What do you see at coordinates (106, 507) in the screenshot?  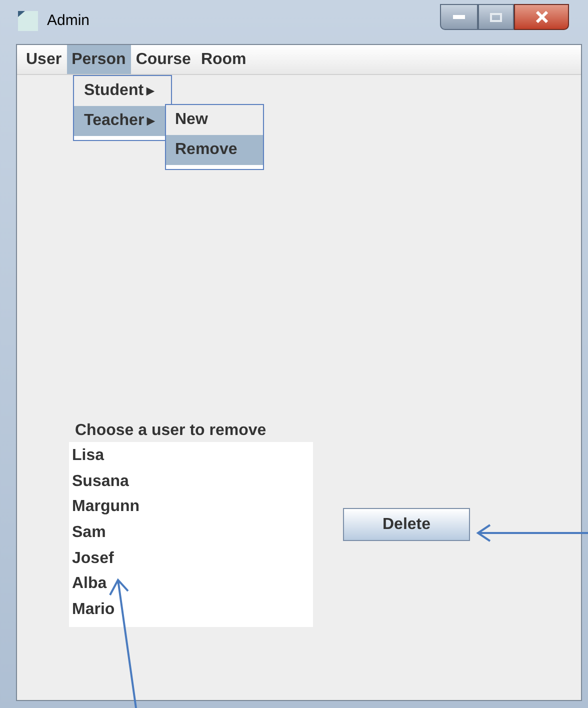 I see `list-item: Margunn` at bounding box center [106, 507].